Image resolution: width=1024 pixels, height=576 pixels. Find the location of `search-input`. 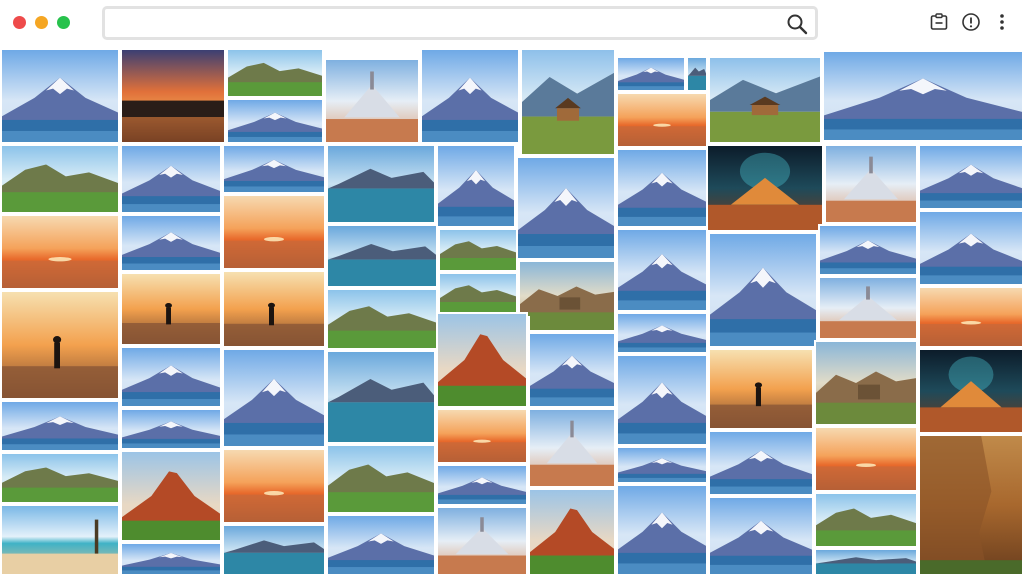

search-input is located at coordinates (443, 23).